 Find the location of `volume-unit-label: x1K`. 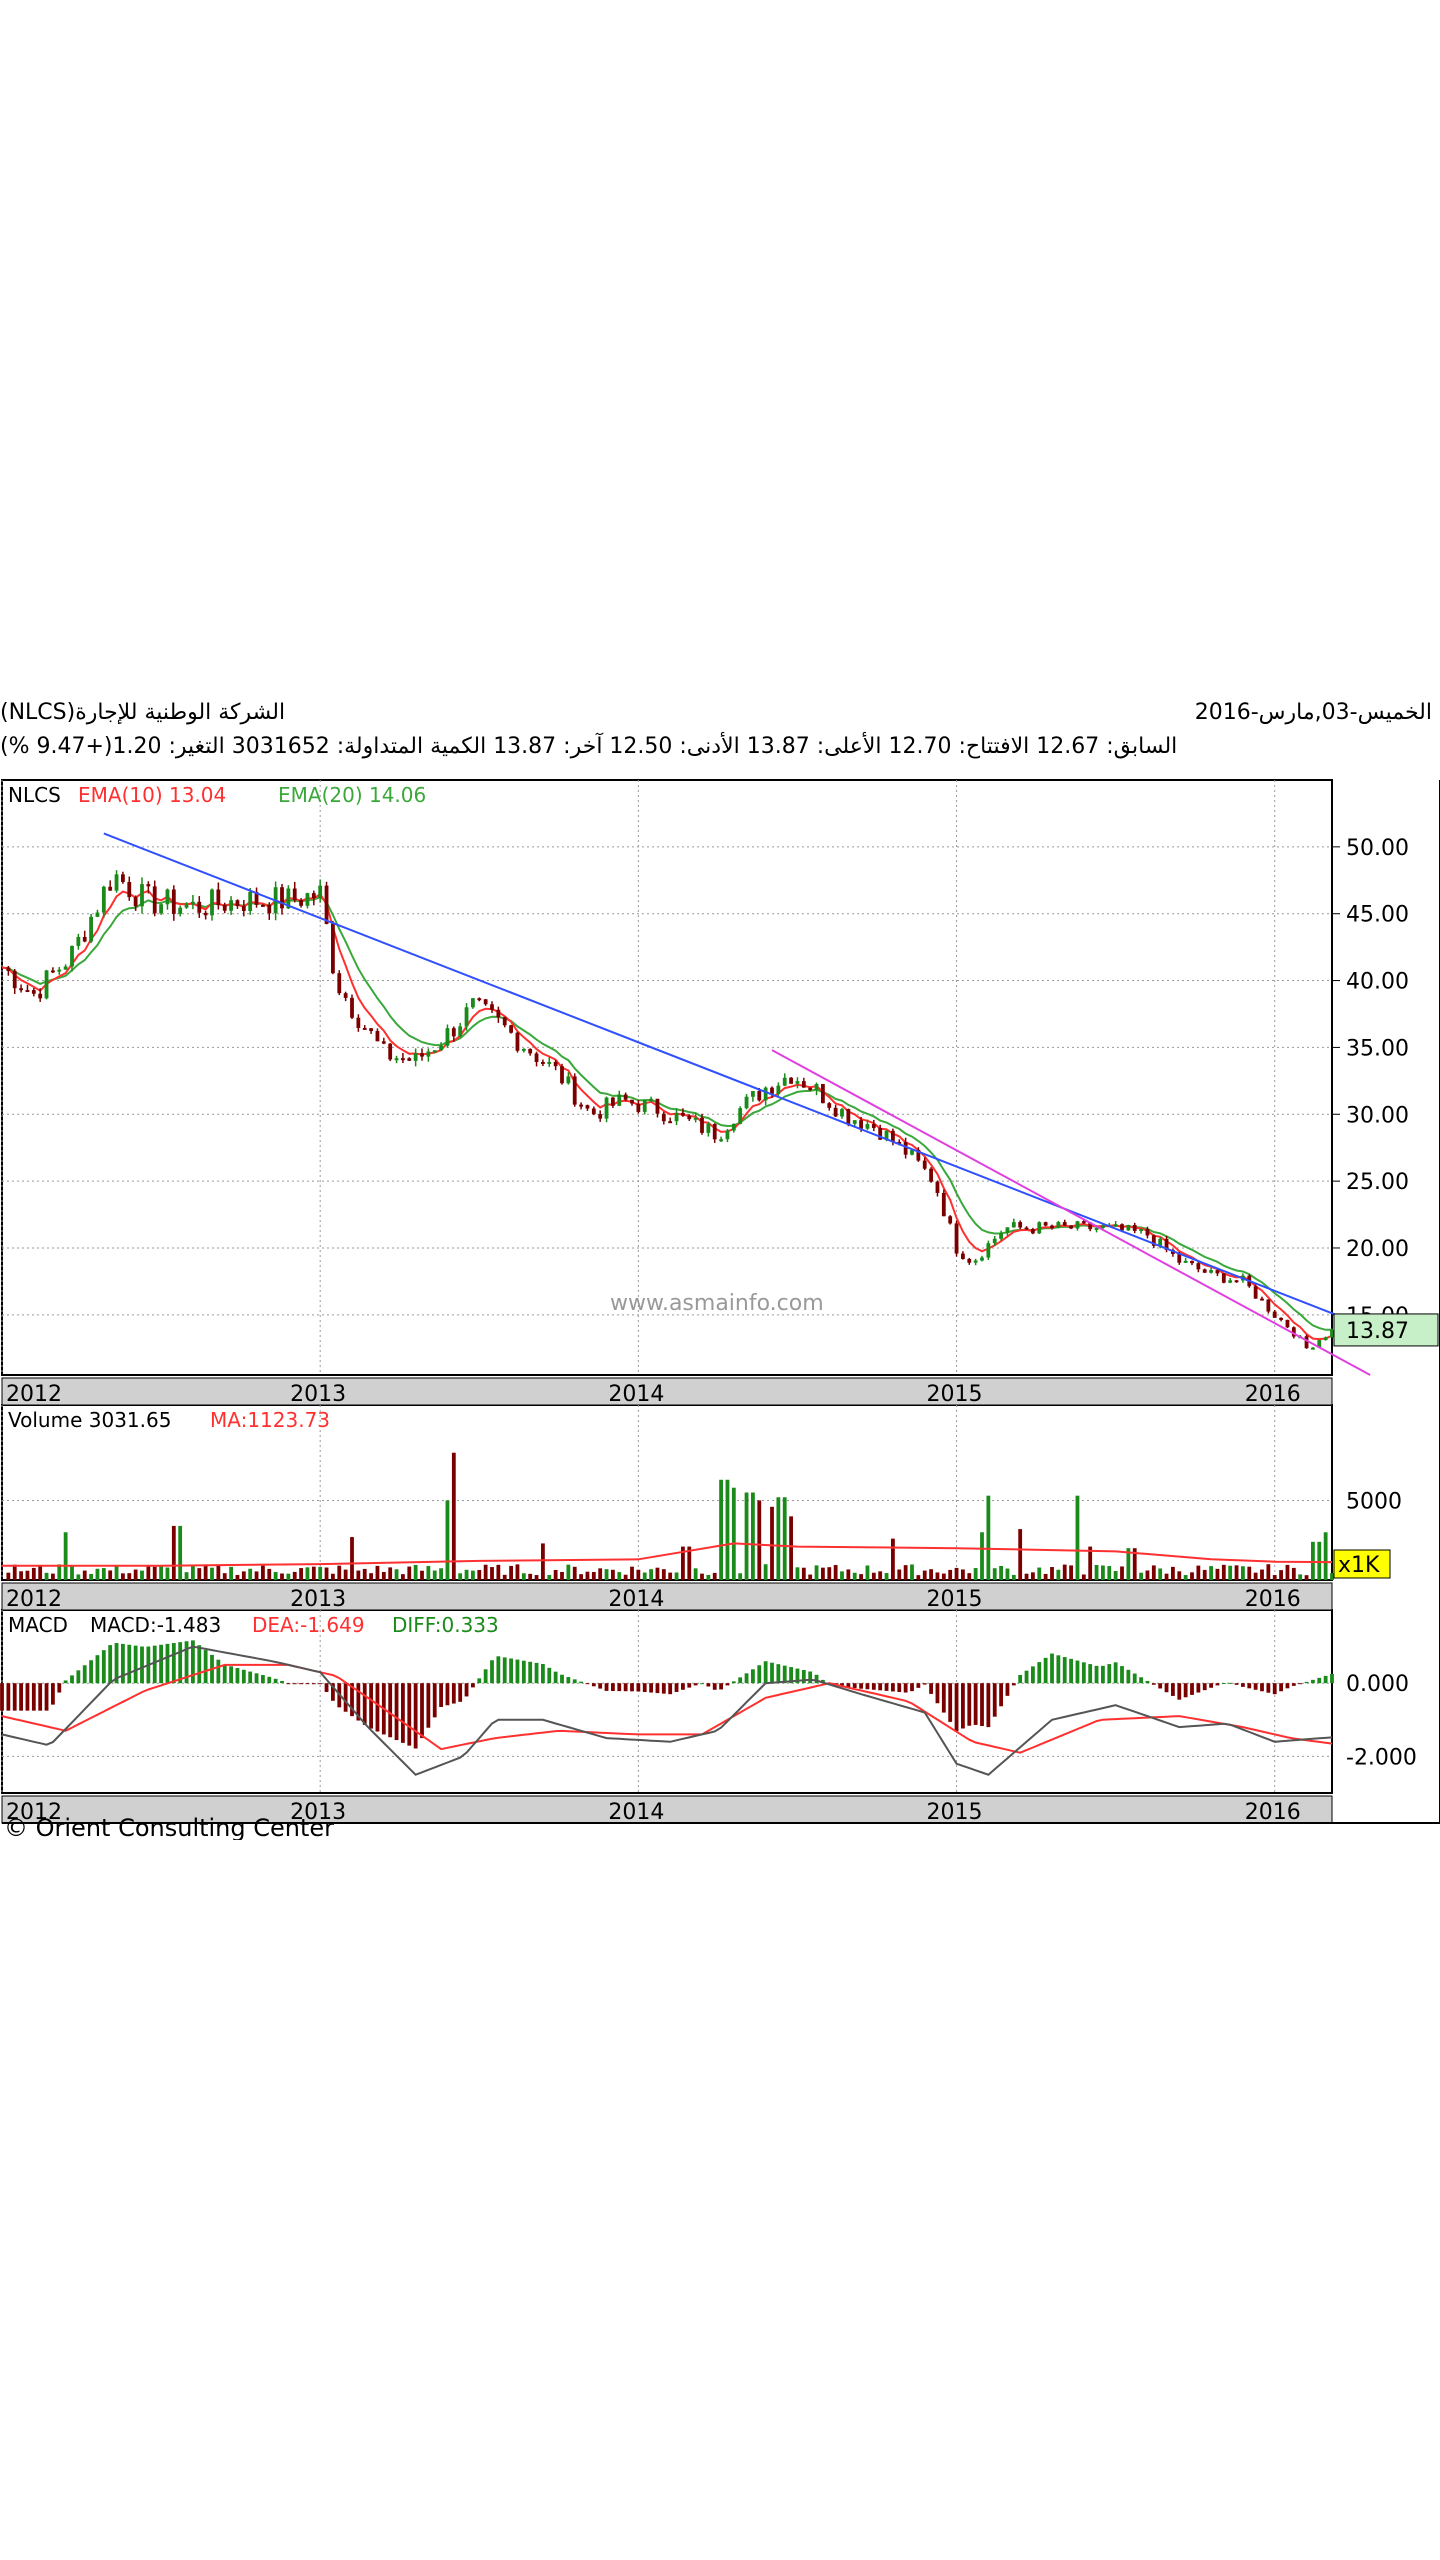

volume-unit-label: x1K is located at coordinates (1359, 1565).